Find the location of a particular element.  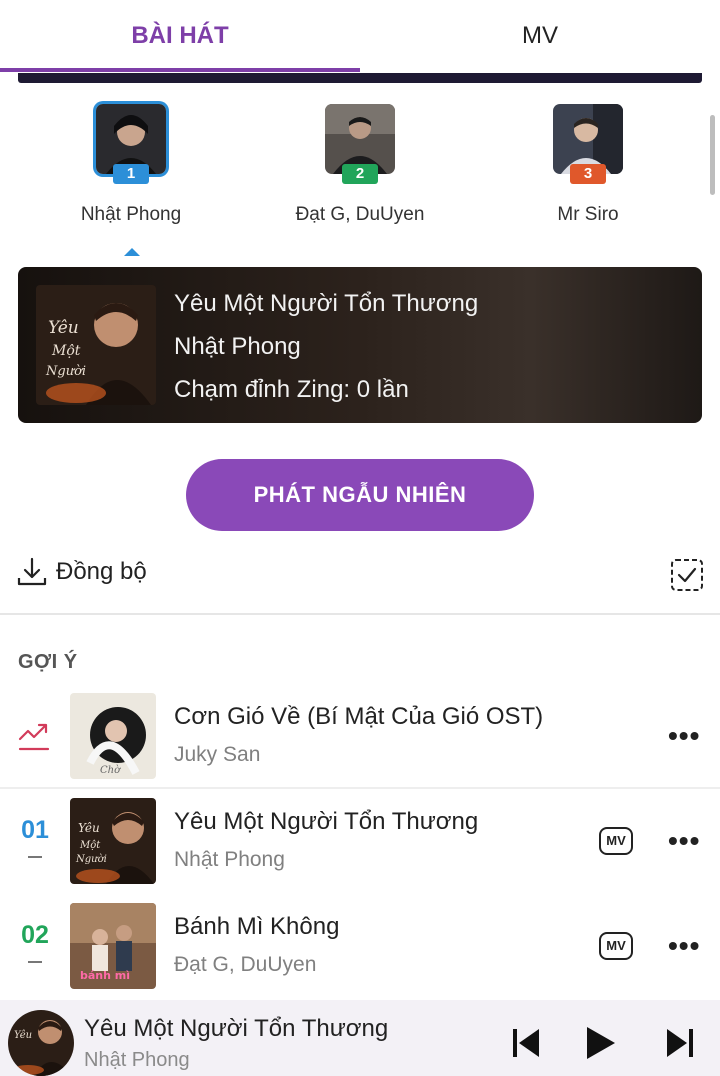

mini-player: Yêu Yêu Một Người Tổn Thương Nhật Phong is located at coordinates (360, 1038).